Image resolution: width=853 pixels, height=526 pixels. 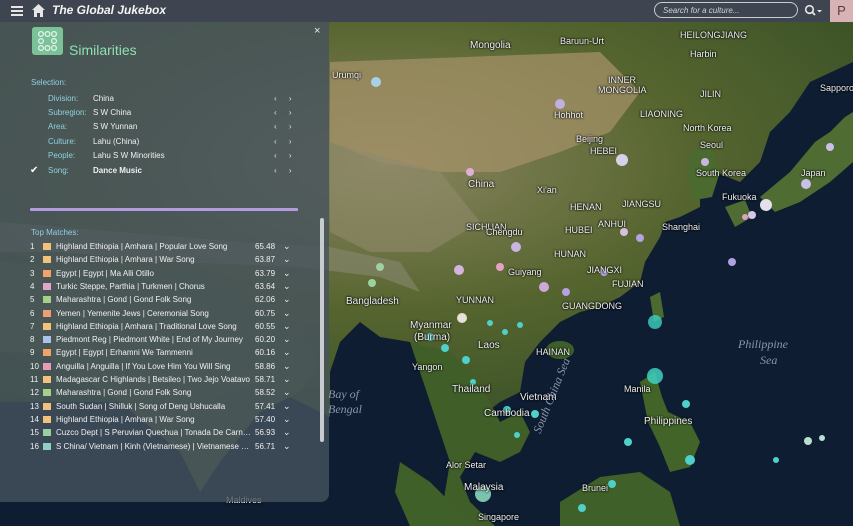 What do you see at coordinates (32, 260) in the screenshot?
I see `match-rank: 2` at bounding box center [32, 260].